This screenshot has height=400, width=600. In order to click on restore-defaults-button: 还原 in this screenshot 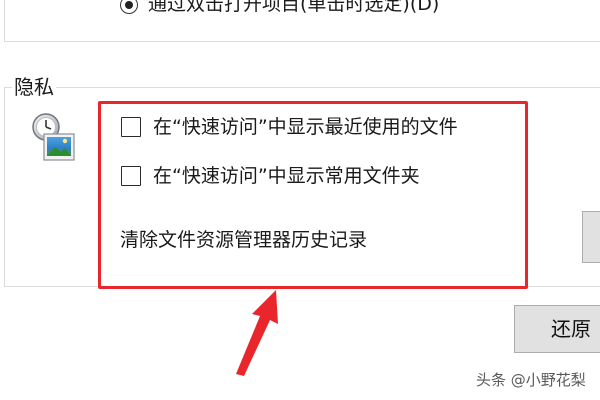, I will do `click(557, 329)`.